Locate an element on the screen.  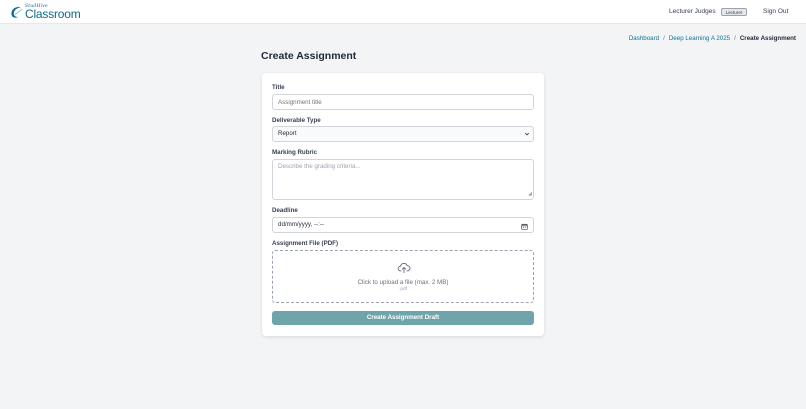
deadline-input: dd/mm/yyyy, --:-- is located at coordinates (403, 225).